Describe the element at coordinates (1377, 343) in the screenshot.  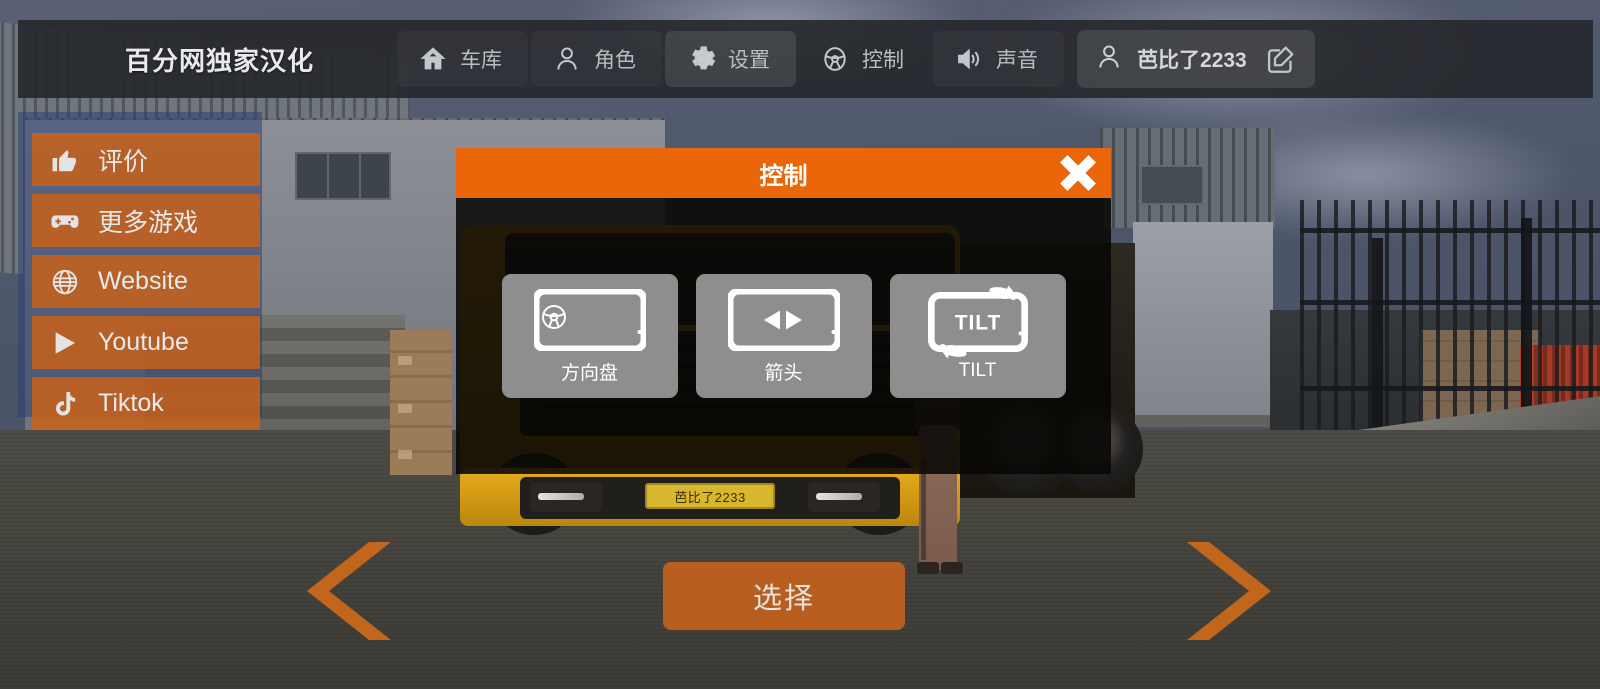
I see `fence-post` at that location.